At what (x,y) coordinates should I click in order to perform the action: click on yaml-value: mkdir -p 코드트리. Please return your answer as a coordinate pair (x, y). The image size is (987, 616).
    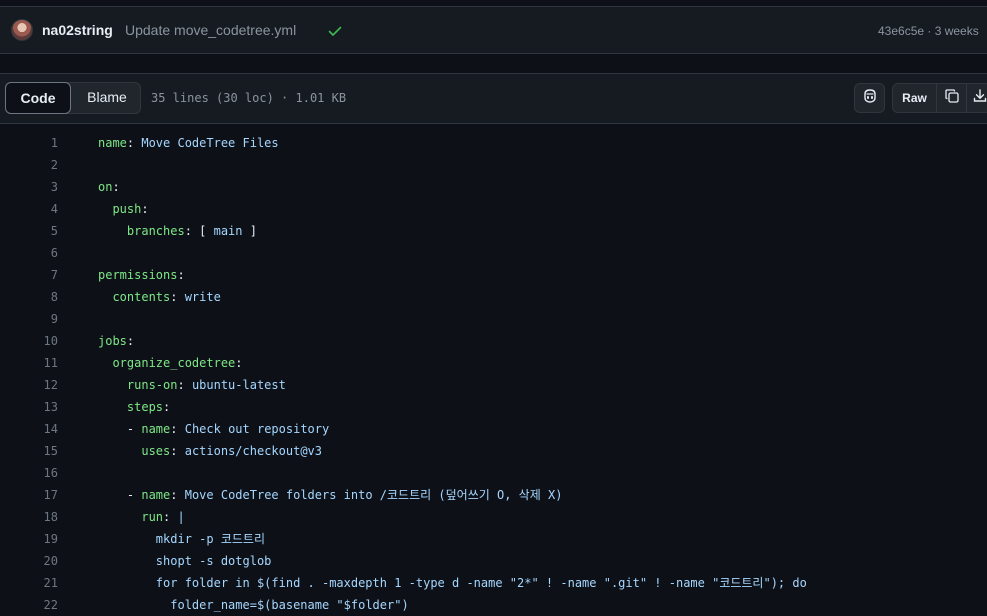
    Looking at the image, I should click on (210, 539).